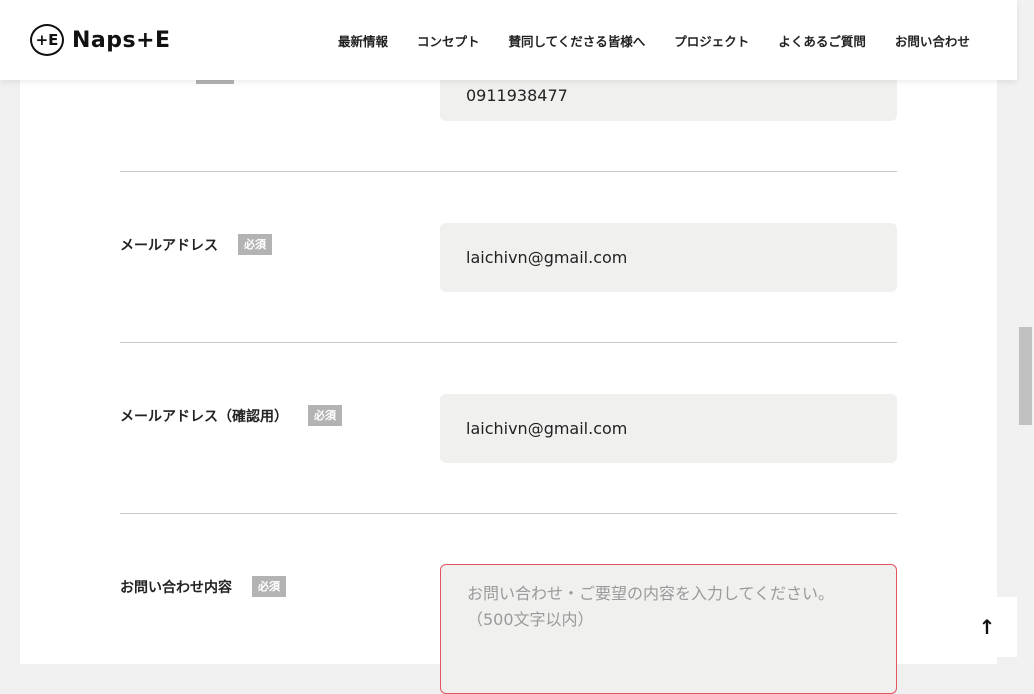 The image size is (1034, 694). I want to click on inquiry-label: お問い合わせ内容, so click(176, 587).